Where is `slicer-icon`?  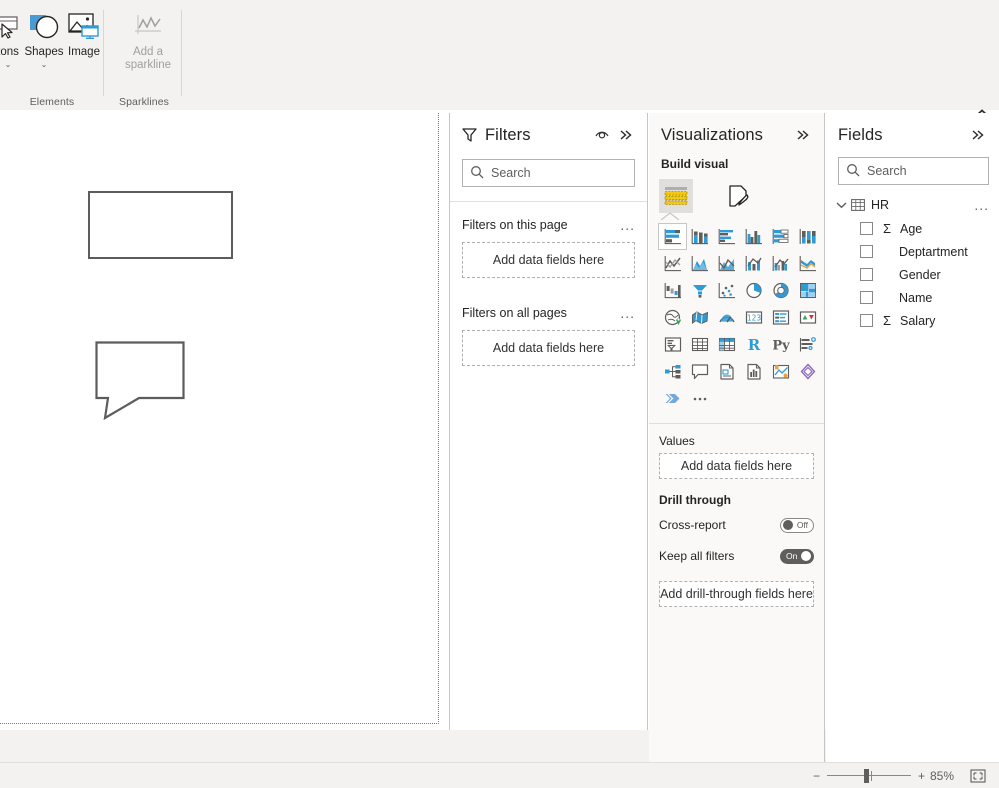 slicer-icon is located at coordinates (672, 344).